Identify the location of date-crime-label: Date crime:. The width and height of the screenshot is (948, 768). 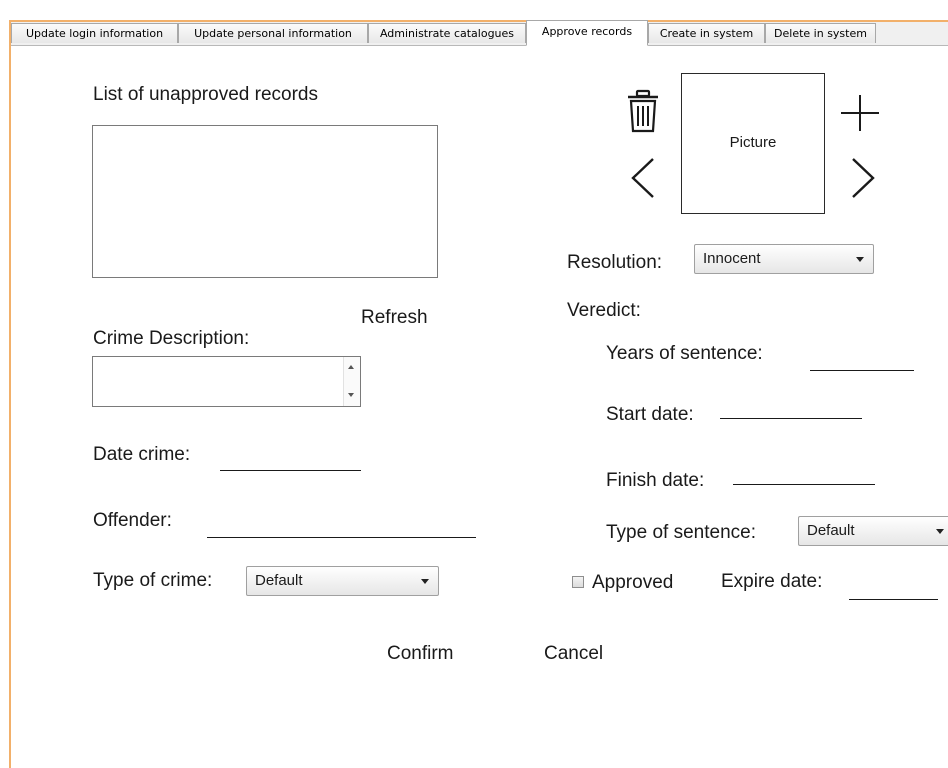
(142, 454).